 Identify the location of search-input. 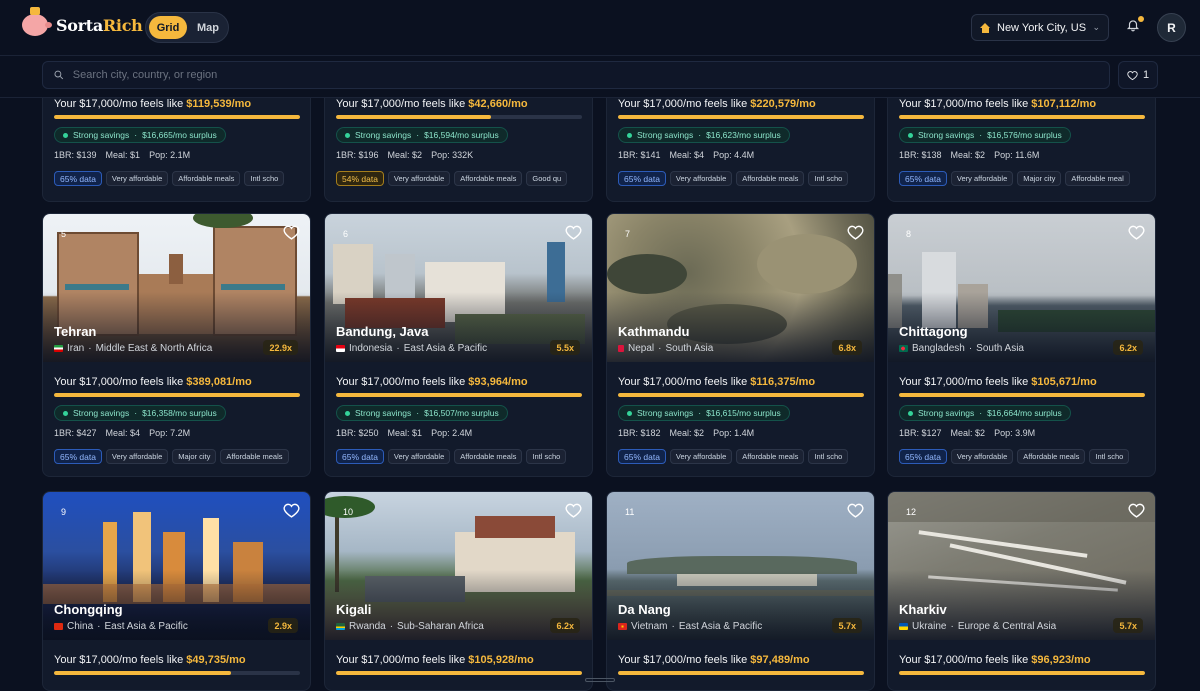
(585, 75).